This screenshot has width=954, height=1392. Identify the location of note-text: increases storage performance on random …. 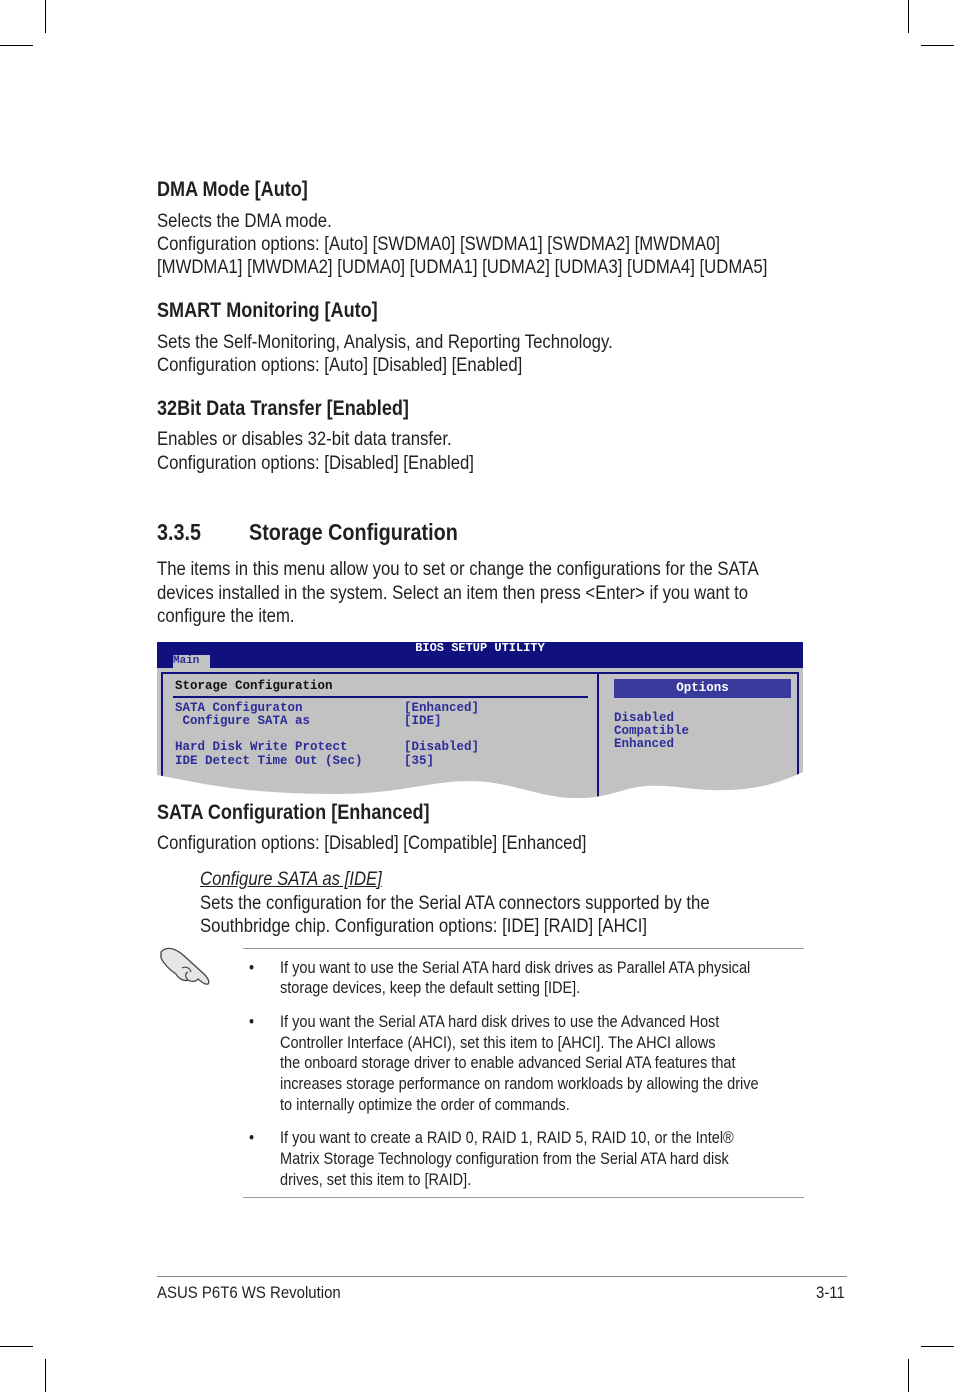
(519, 1084).